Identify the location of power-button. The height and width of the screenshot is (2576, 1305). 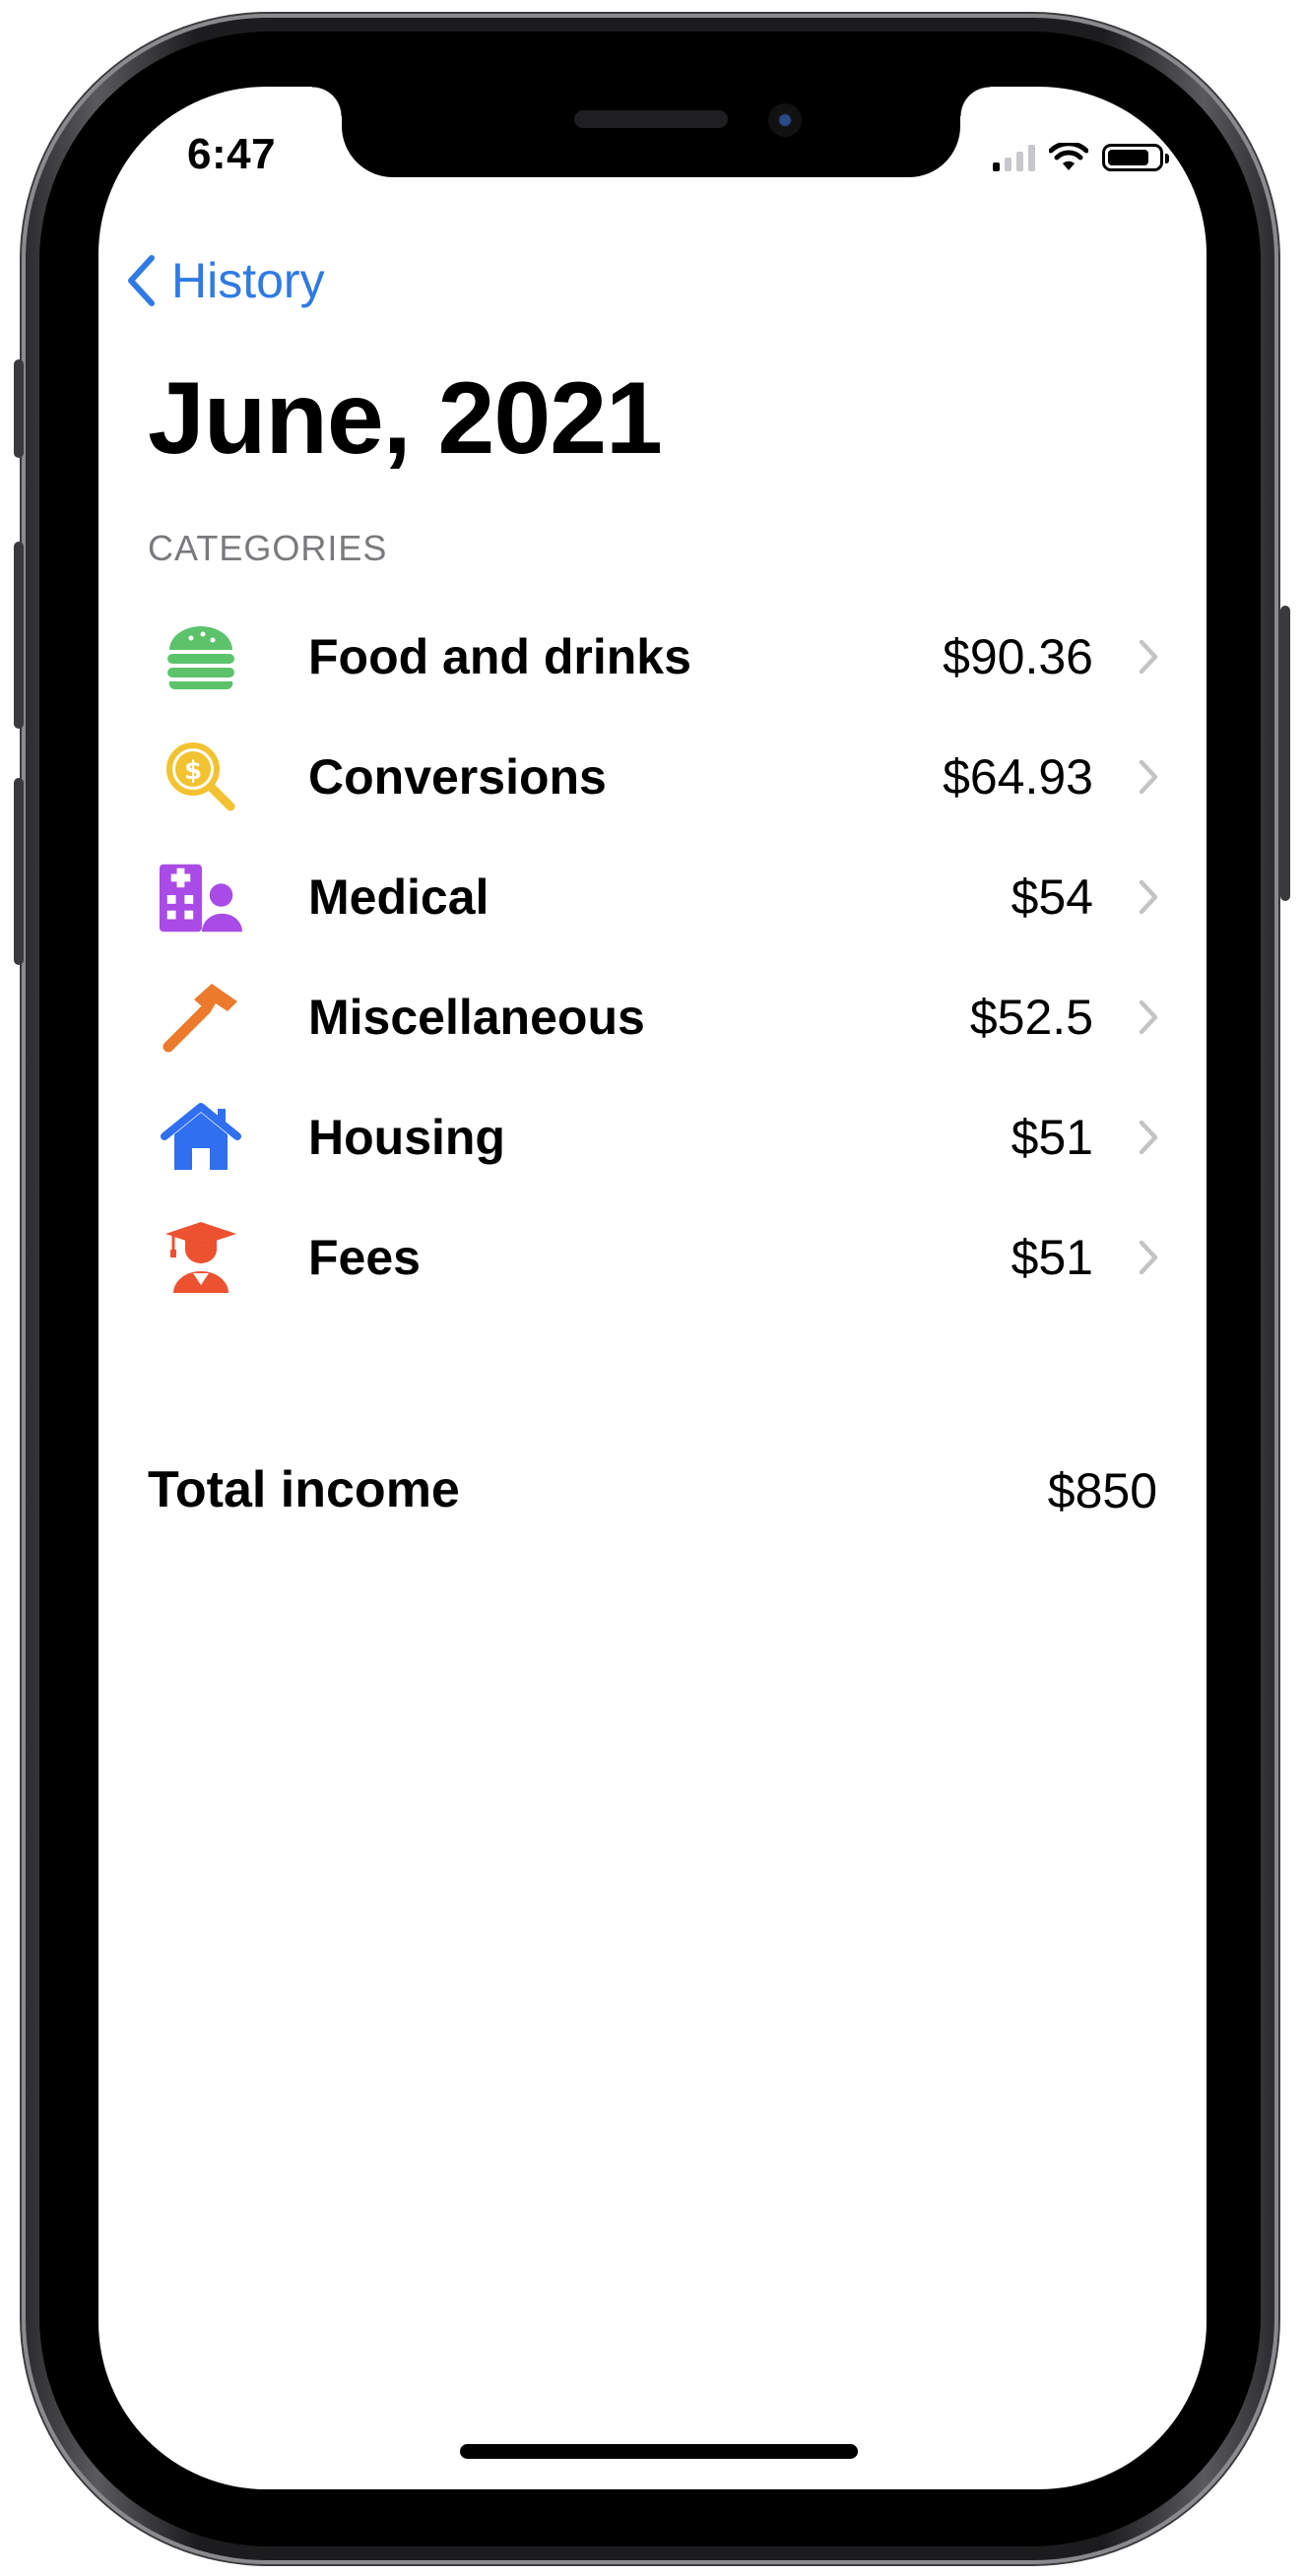
(1285, 753).